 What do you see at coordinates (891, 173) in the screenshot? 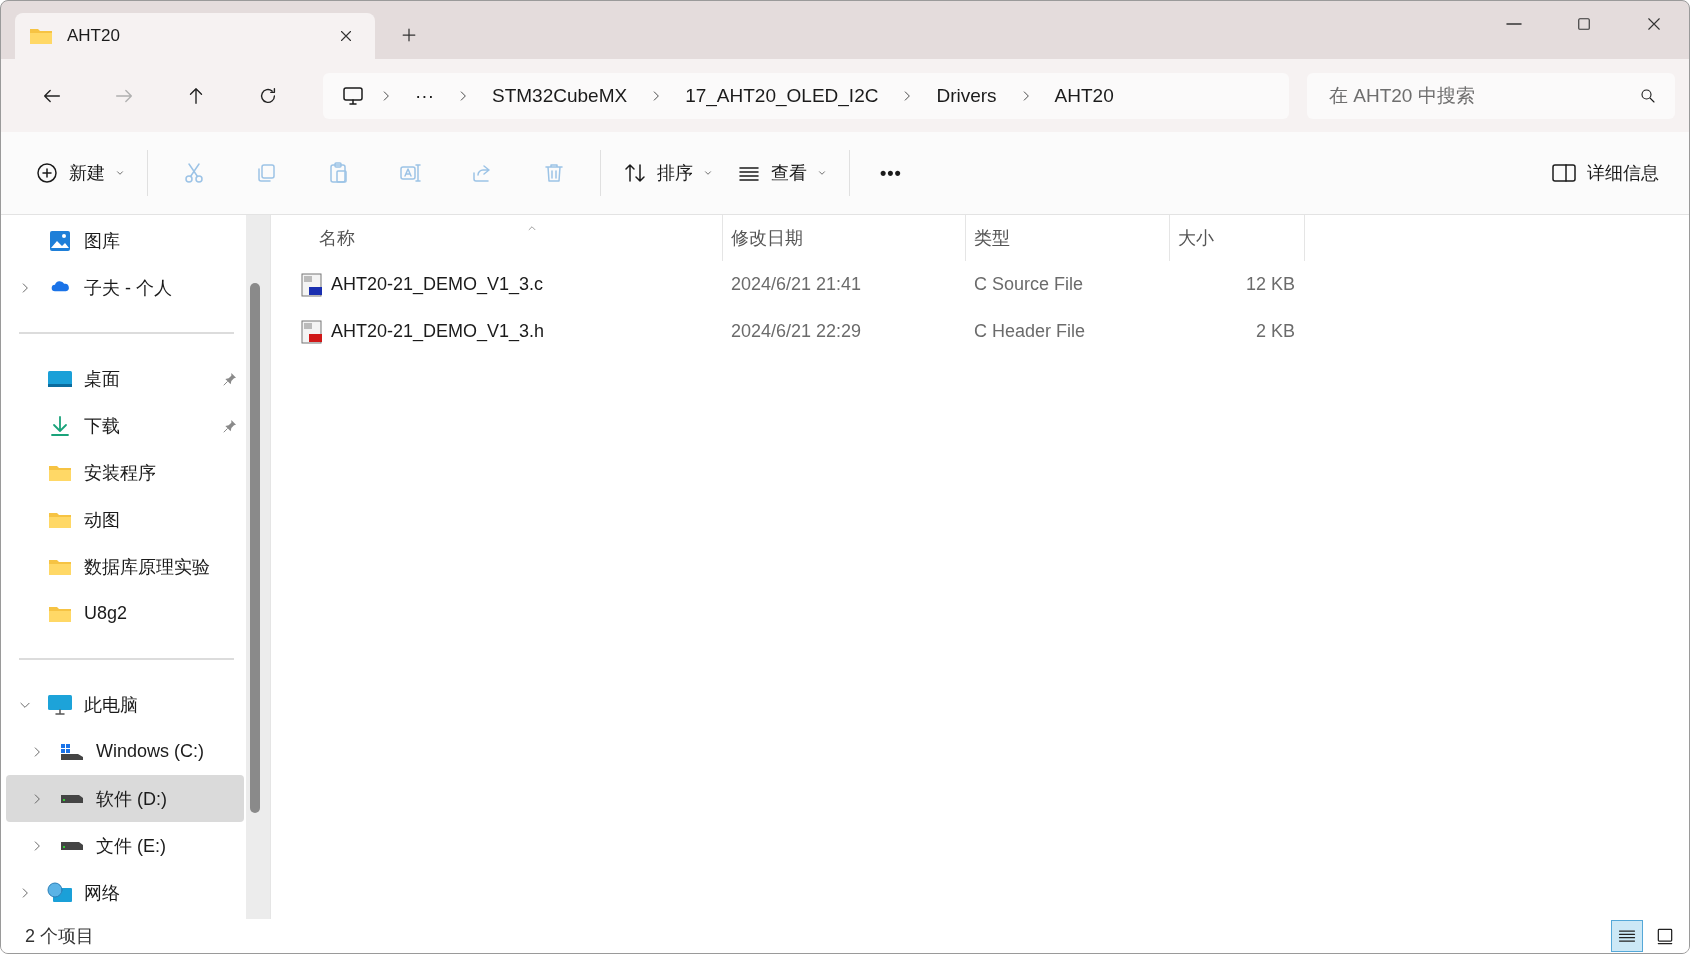
I see `more-button: •••` at bounding box center [891, 173].